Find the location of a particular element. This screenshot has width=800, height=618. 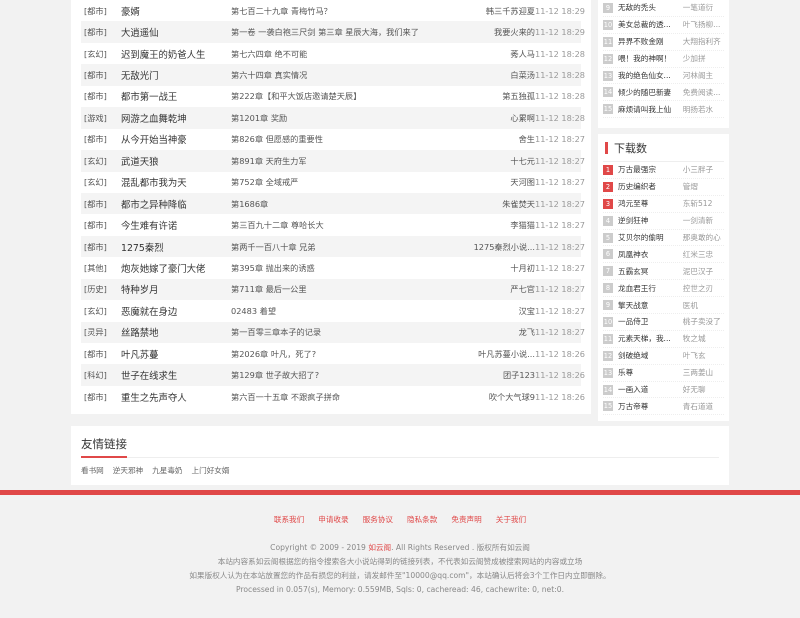

footer-nav-link: 隐私条款 is located at coordinates (422, 519).